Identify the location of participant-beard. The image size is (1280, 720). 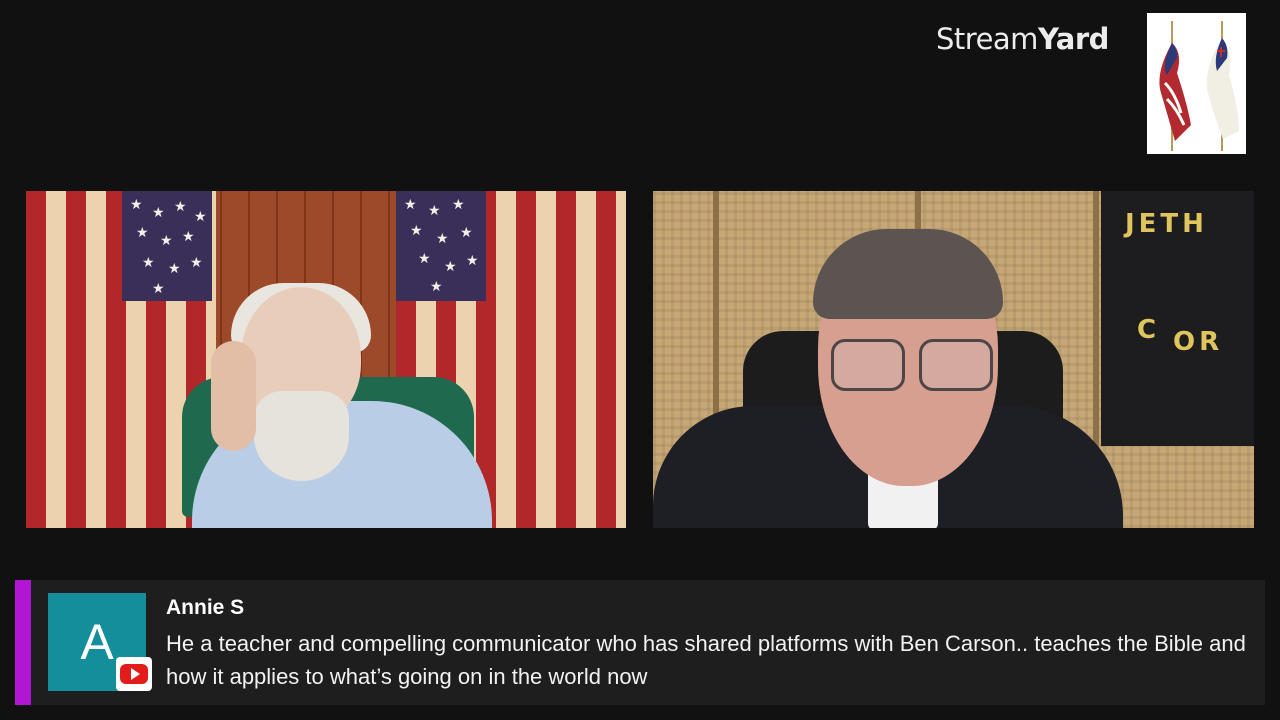
(301, 436).